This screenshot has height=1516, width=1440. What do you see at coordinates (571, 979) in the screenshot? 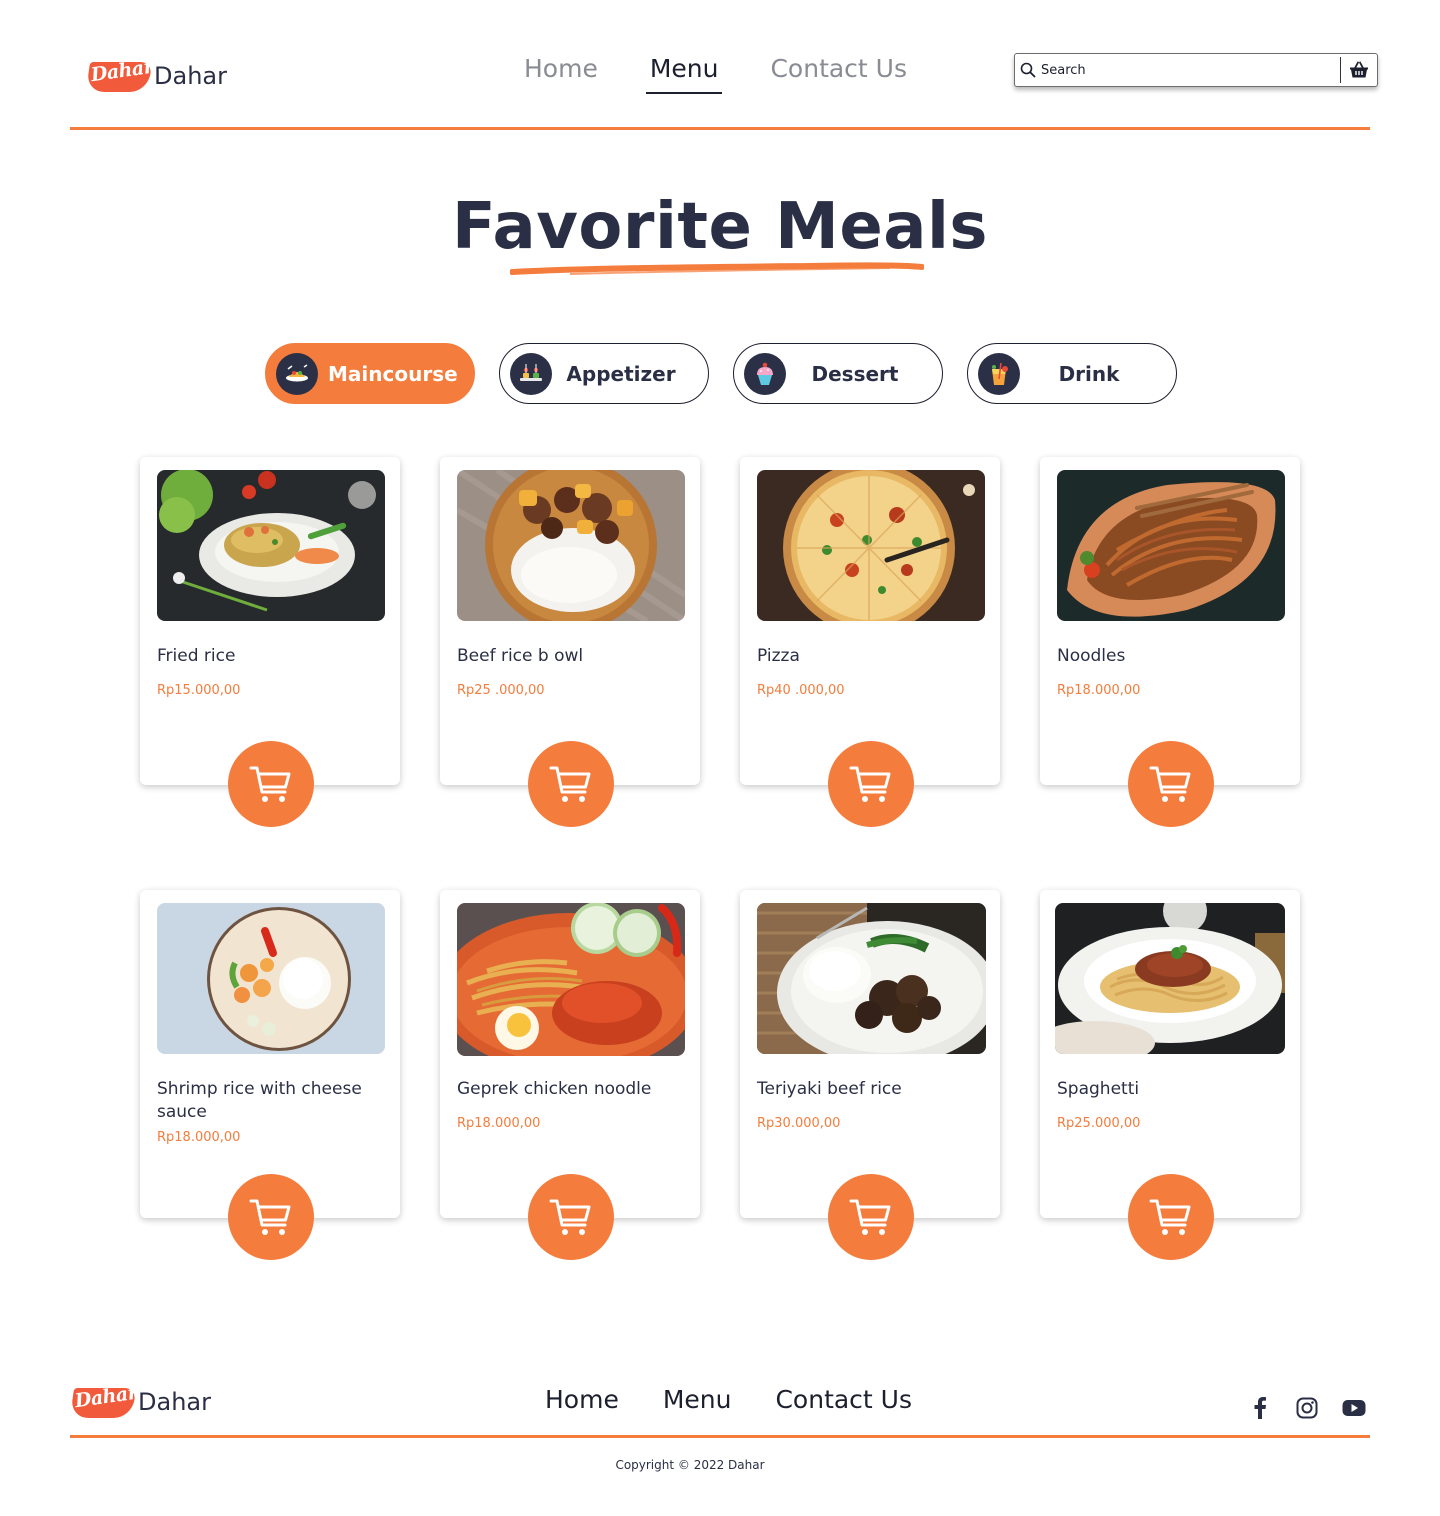
I see `geprek-chicken-noodle-image` at bounding box center [571, 979].